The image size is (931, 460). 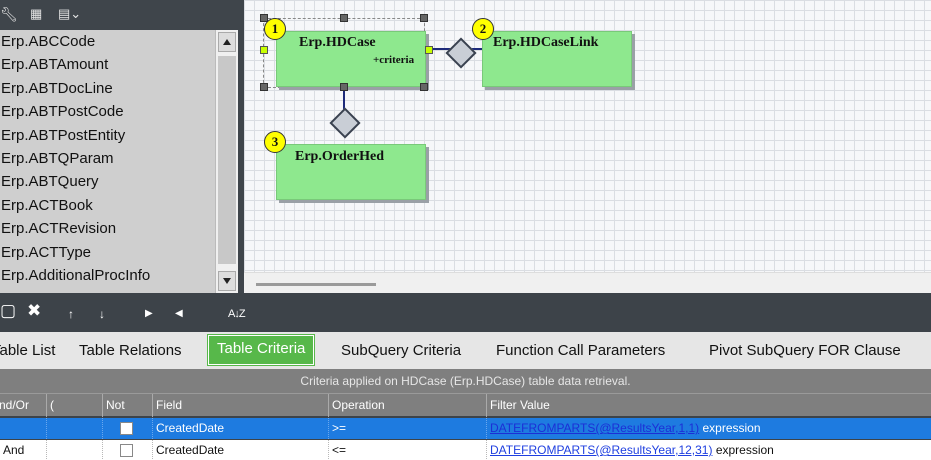 What do you see at coordinates (179, 314) in the screenshot?
I see `indent-left-icon: ◀` at bounding box center [179, 314].